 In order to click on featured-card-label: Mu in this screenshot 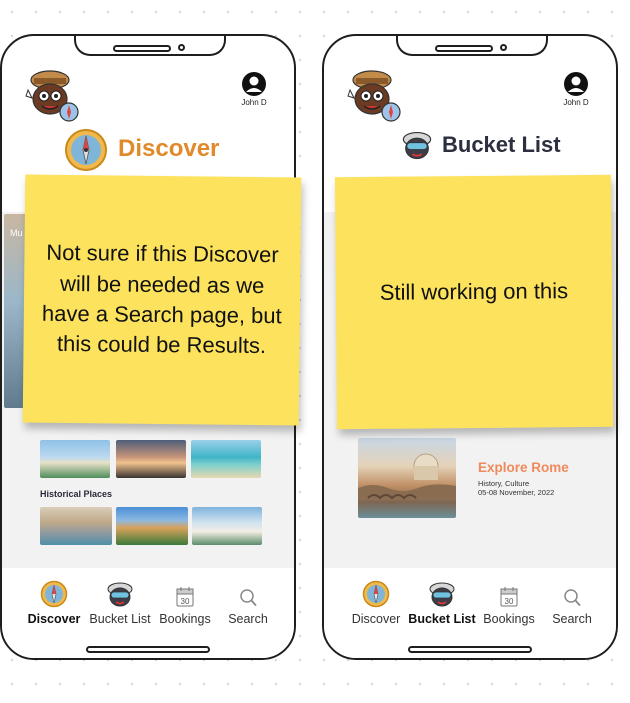, I will do `click(16, 233)`.